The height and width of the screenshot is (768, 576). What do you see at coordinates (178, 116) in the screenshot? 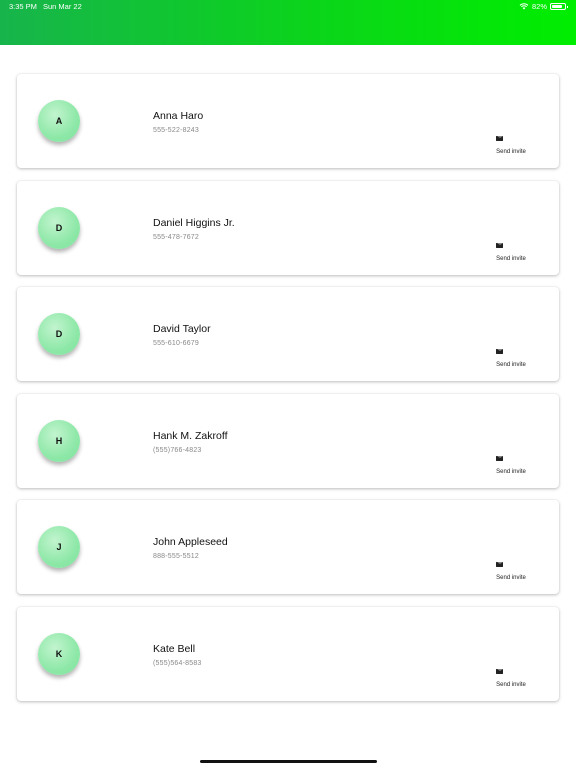
I see `contact-name: Anna Haro` at bounding box center [178, 116].